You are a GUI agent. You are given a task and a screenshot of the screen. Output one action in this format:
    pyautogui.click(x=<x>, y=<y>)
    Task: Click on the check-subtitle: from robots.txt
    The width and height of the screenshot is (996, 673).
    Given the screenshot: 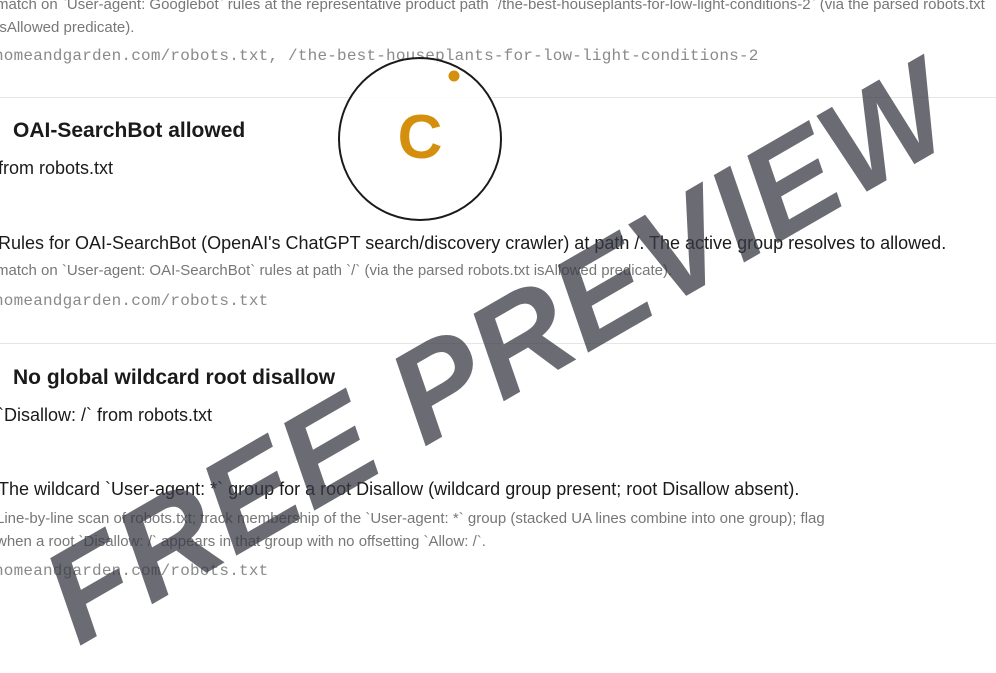 What is the action you would take?
    pyautogui.click(x=57, y=168)
    